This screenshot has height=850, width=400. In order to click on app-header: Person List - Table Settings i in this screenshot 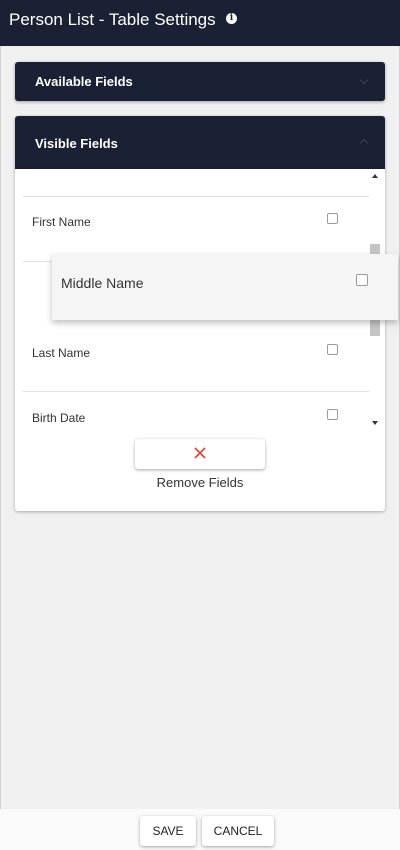, I will do `click(200, 23)`.